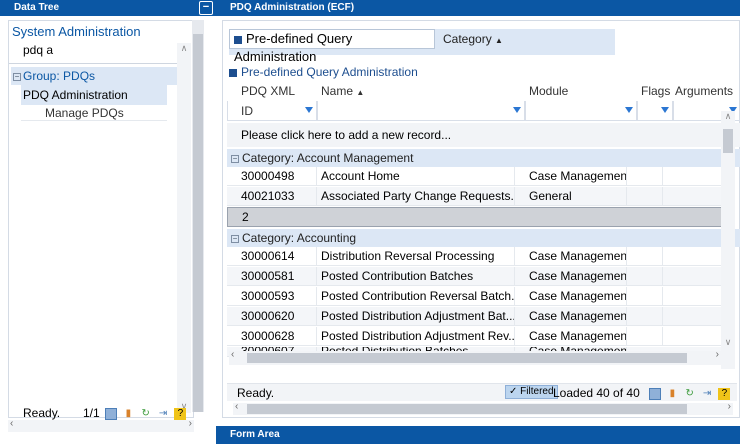  Describe the element at coordinates (206, 8) in the screenshot. I see `collapse-icon: −` at that location.